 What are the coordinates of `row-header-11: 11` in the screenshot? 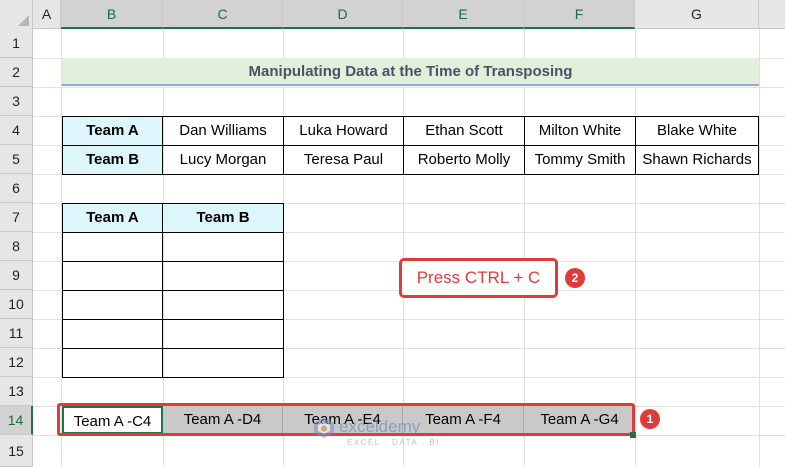 It's located at (16, 333).